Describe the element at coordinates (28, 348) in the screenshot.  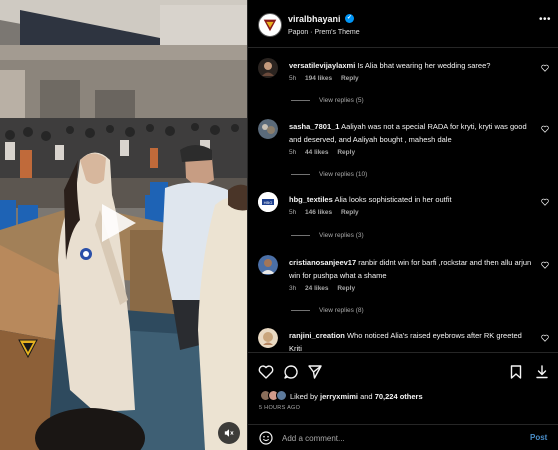
I see `viral-bhayani-watermark-logo` at that location.